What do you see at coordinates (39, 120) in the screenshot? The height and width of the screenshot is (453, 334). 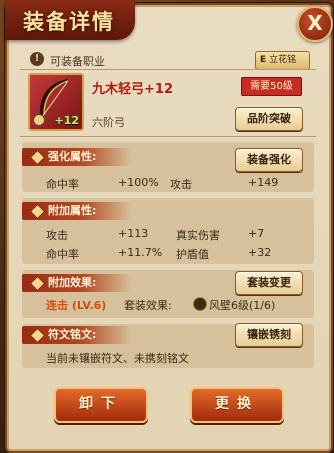 I see `lock-icon` at bounding box center [39, 120].